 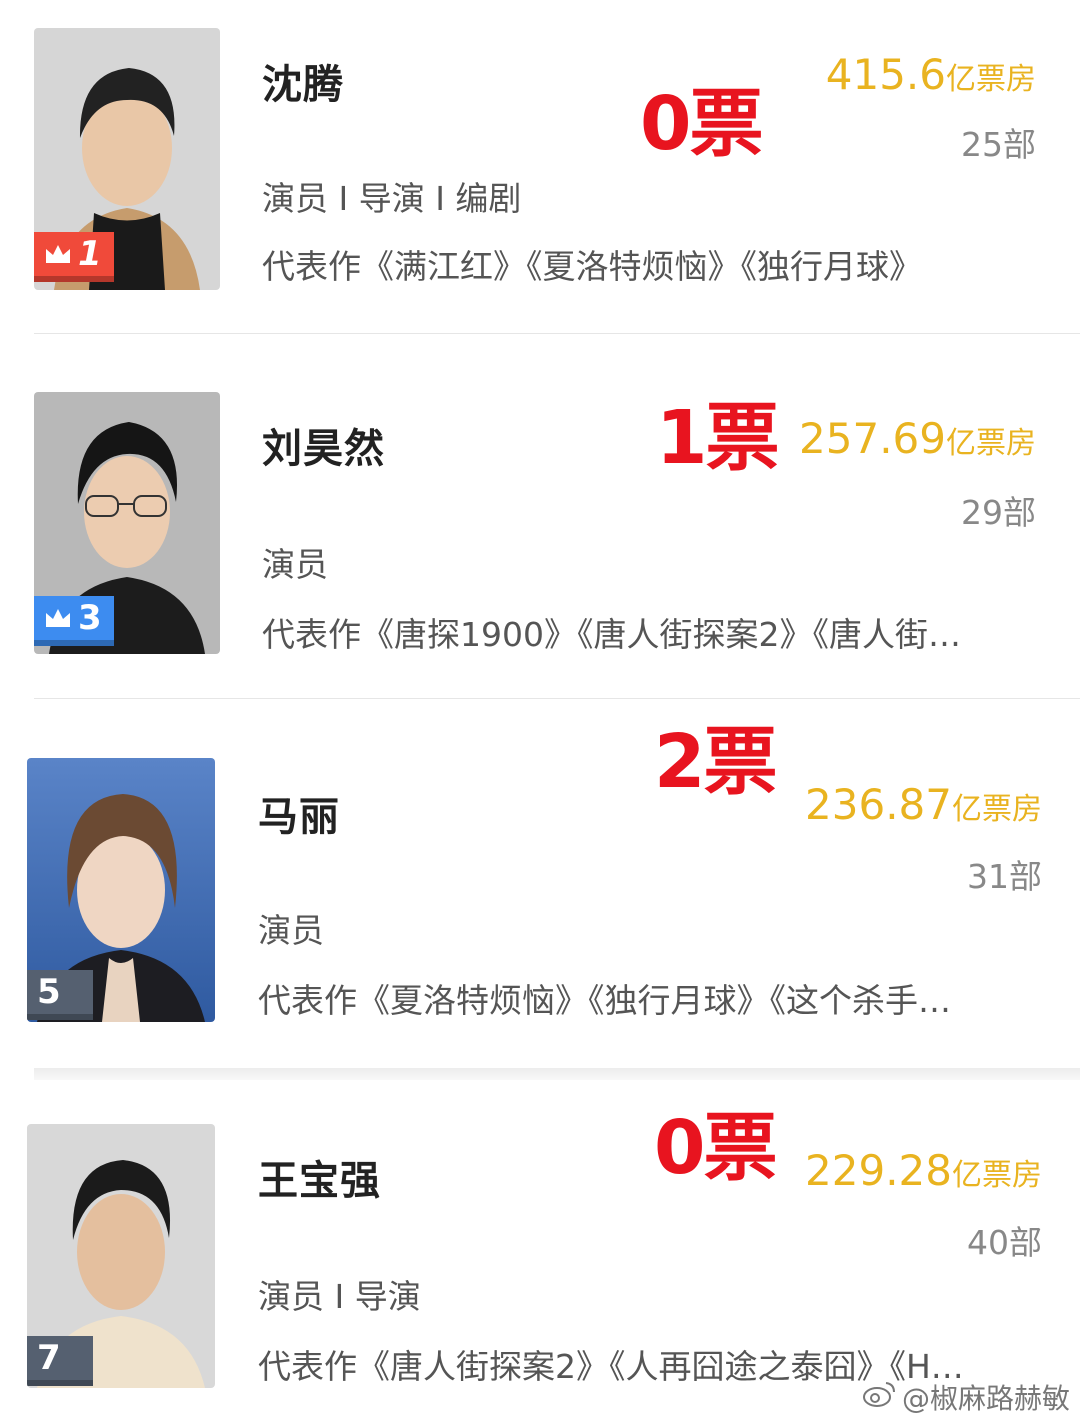 What do you see at coordinates (339, 1296) in the screenshot?
I see `roles: 演员 I 导演` at bounding box center [339, 1296].